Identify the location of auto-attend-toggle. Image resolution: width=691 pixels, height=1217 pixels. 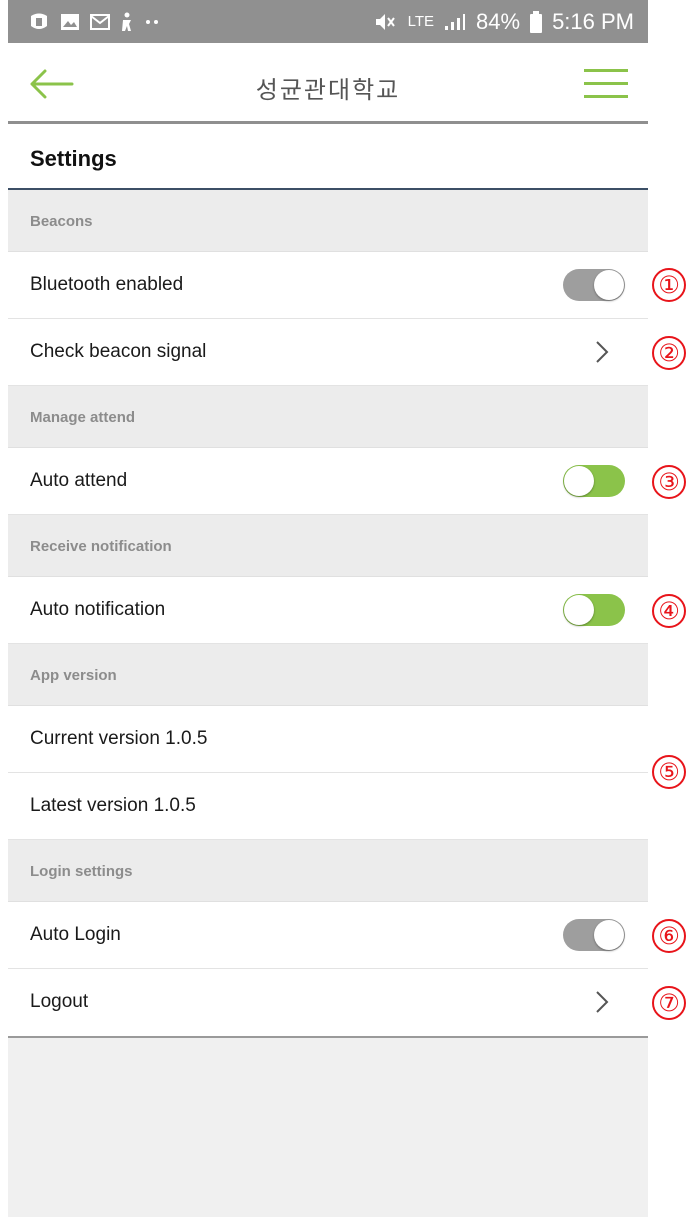
(594, 481).